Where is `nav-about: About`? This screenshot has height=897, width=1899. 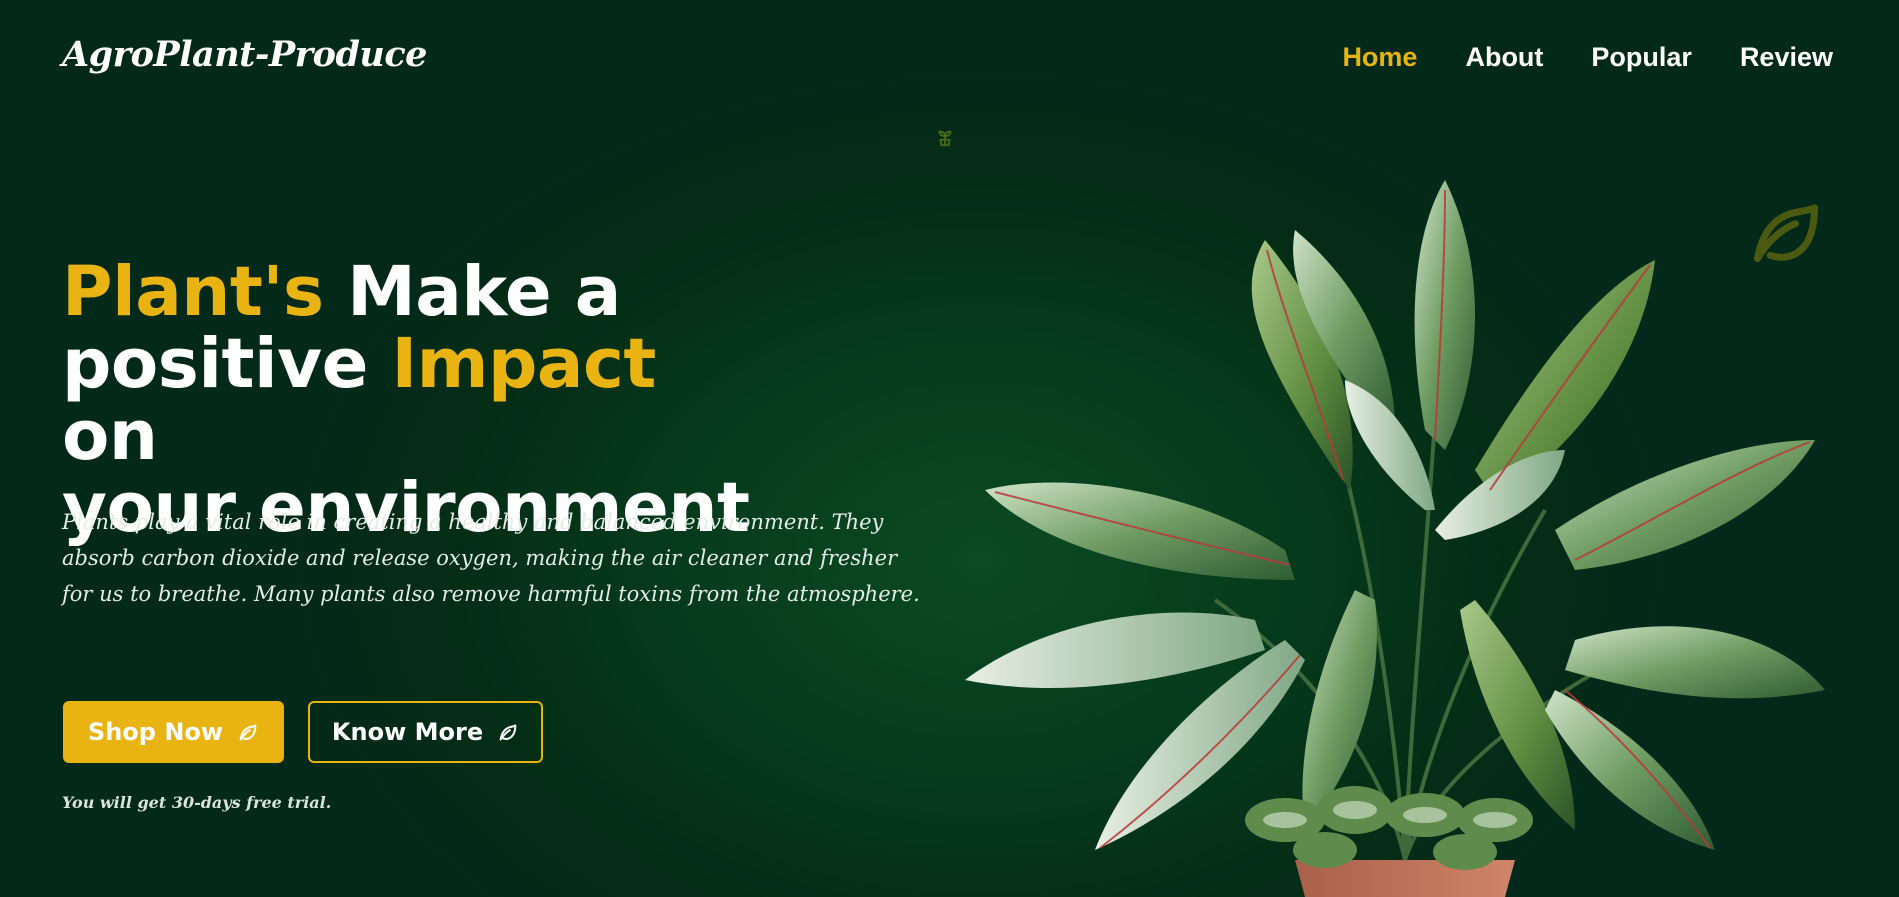
nav-about: About is located at coordinates (1504, 57).